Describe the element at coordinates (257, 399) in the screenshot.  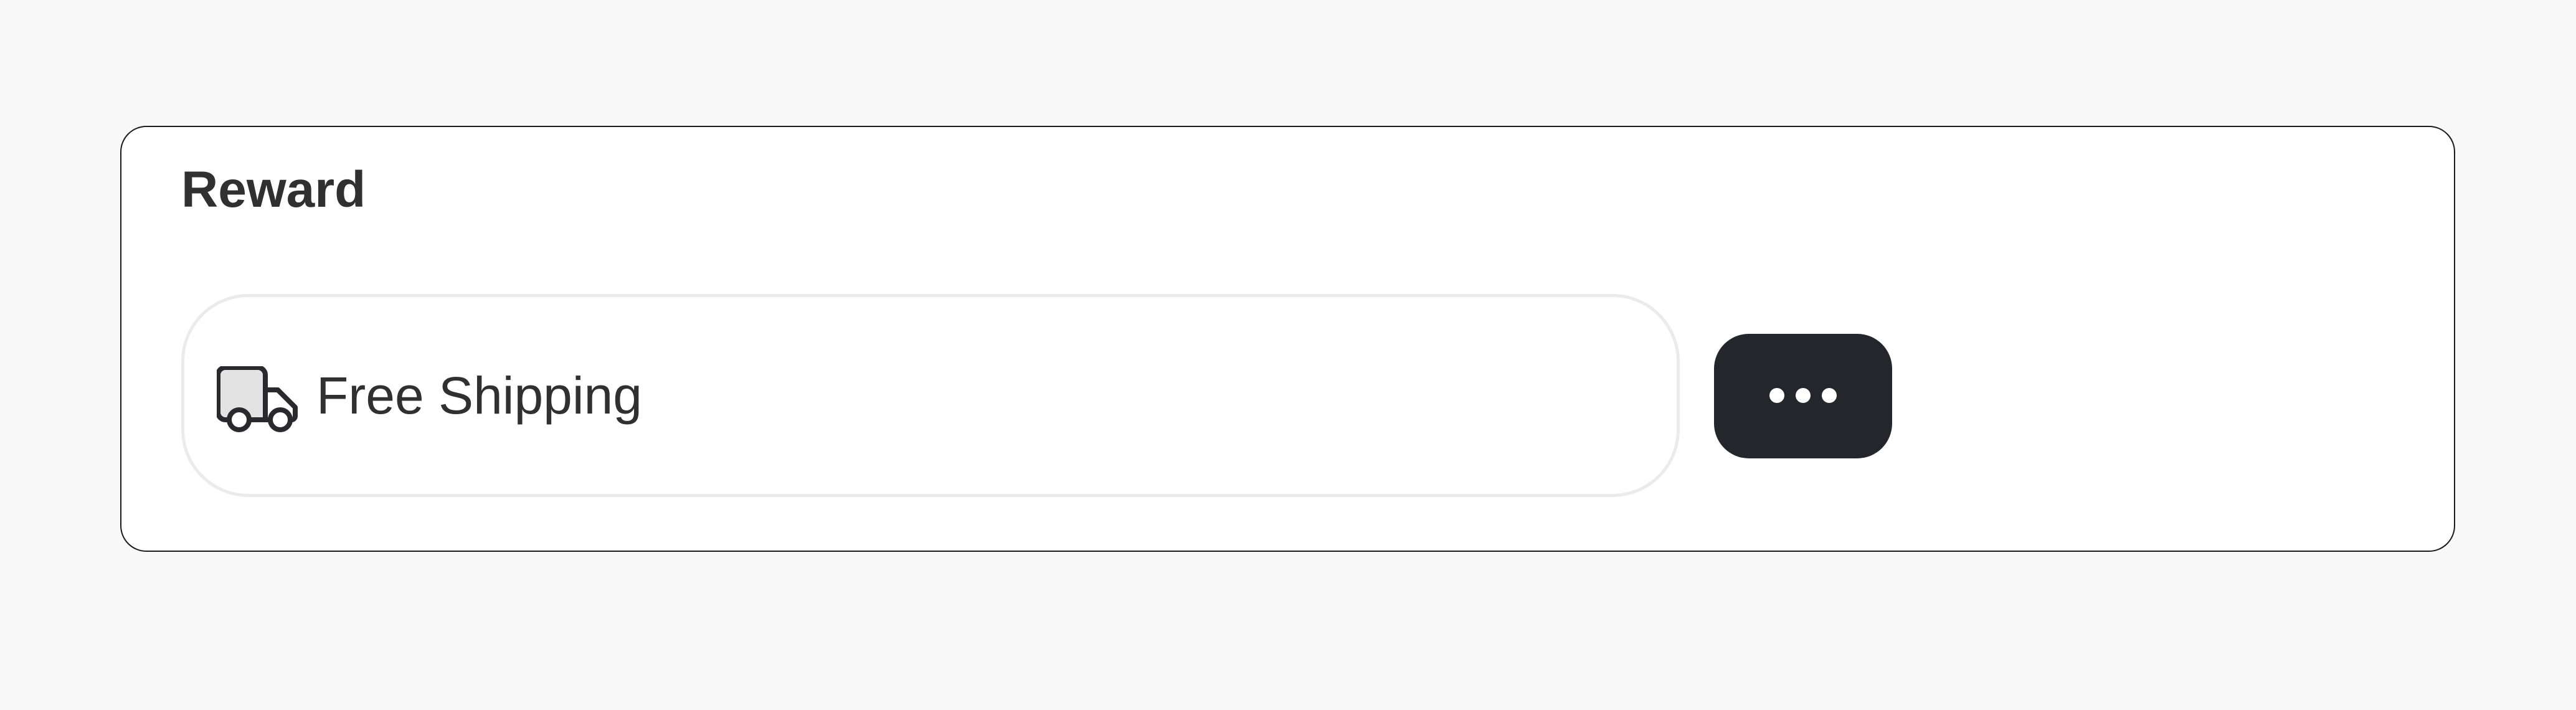
I see `truck-icon` at that location.